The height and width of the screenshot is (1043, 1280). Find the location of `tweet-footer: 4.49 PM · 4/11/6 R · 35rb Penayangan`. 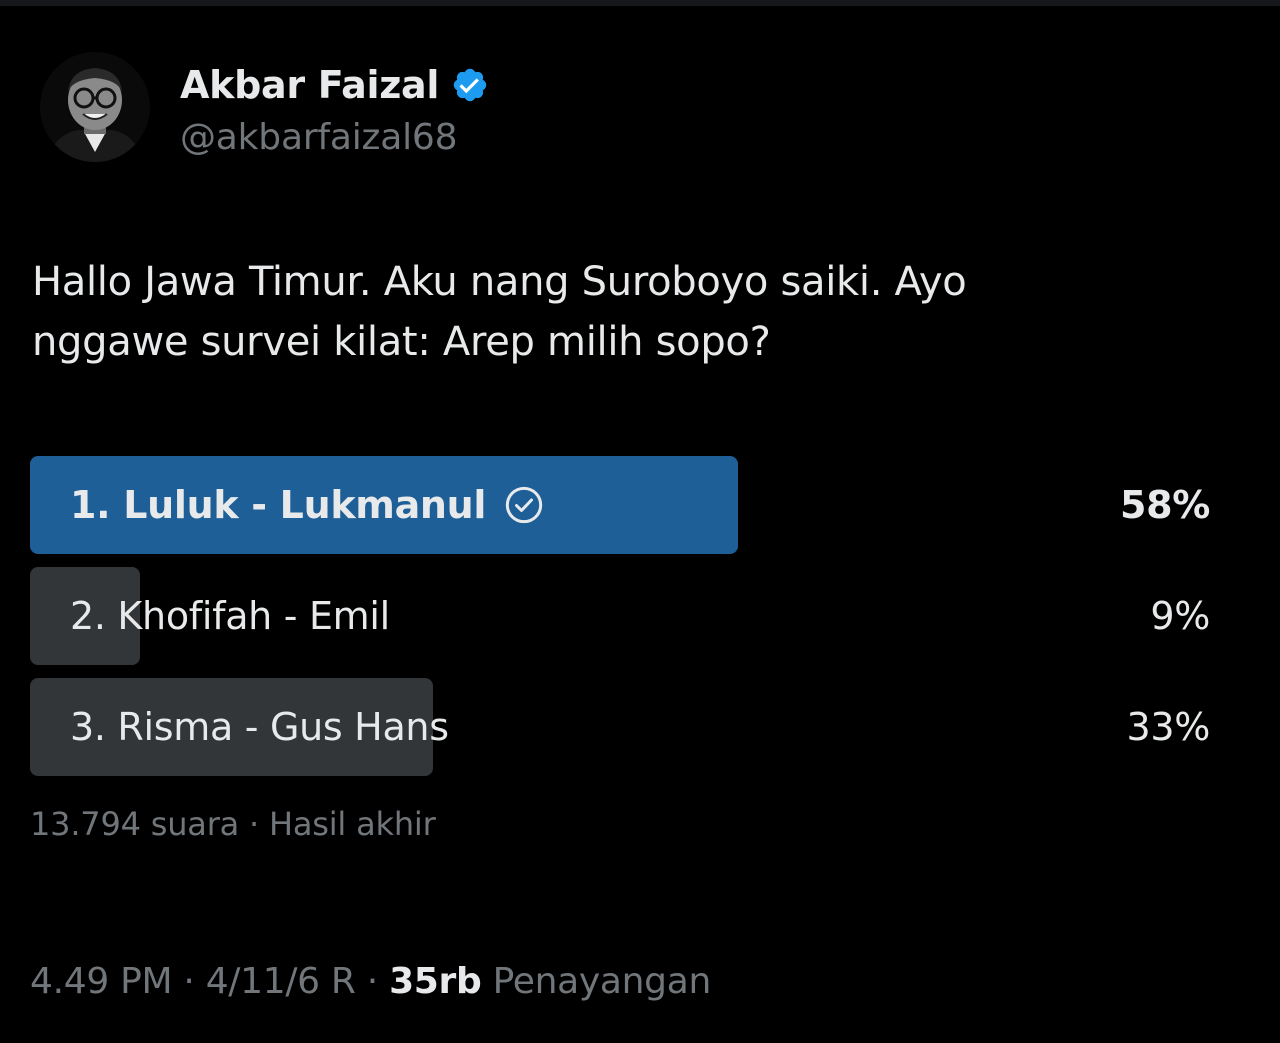

tweet-footer: 4.49 PM · 4/11/6 R · 35rb Penayangan is located at coordinates (370, 982).